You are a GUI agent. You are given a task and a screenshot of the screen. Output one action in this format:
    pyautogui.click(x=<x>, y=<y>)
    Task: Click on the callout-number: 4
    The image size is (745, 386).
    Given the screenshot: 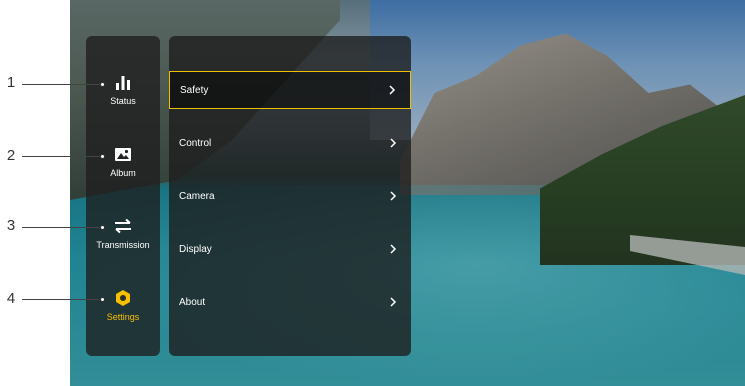 What is the action you would take?
    pyautogui.click(x=11, y=298)
    